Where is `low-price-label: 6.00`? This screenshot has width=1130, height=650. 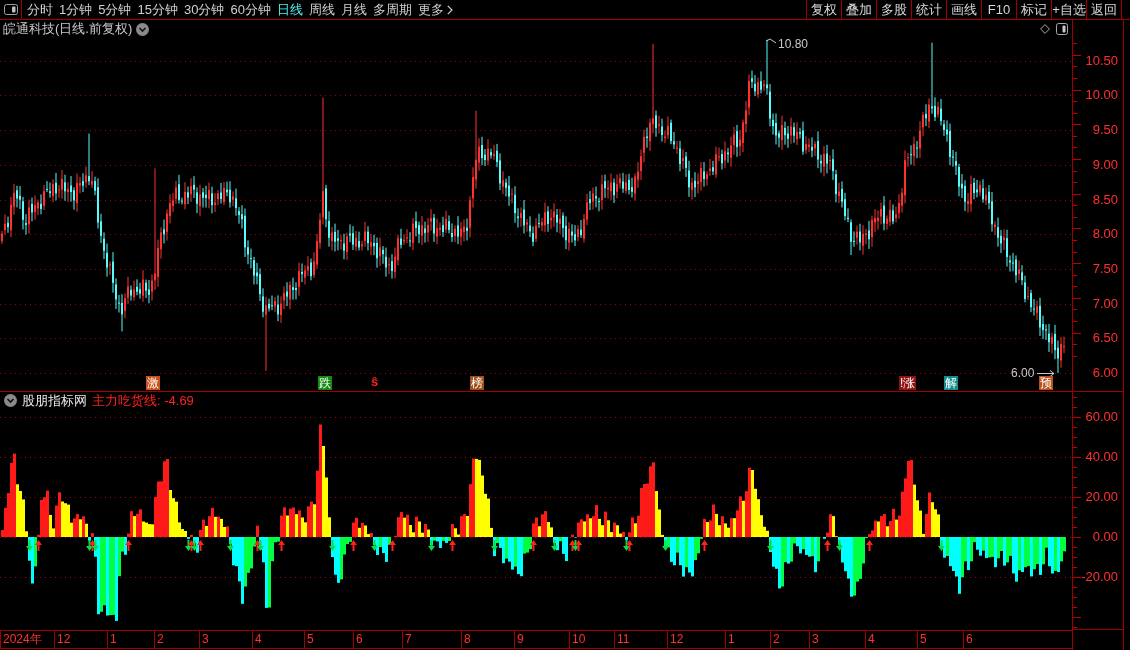 low-price-label: 6.00 is located at coordinates (1023, 373).